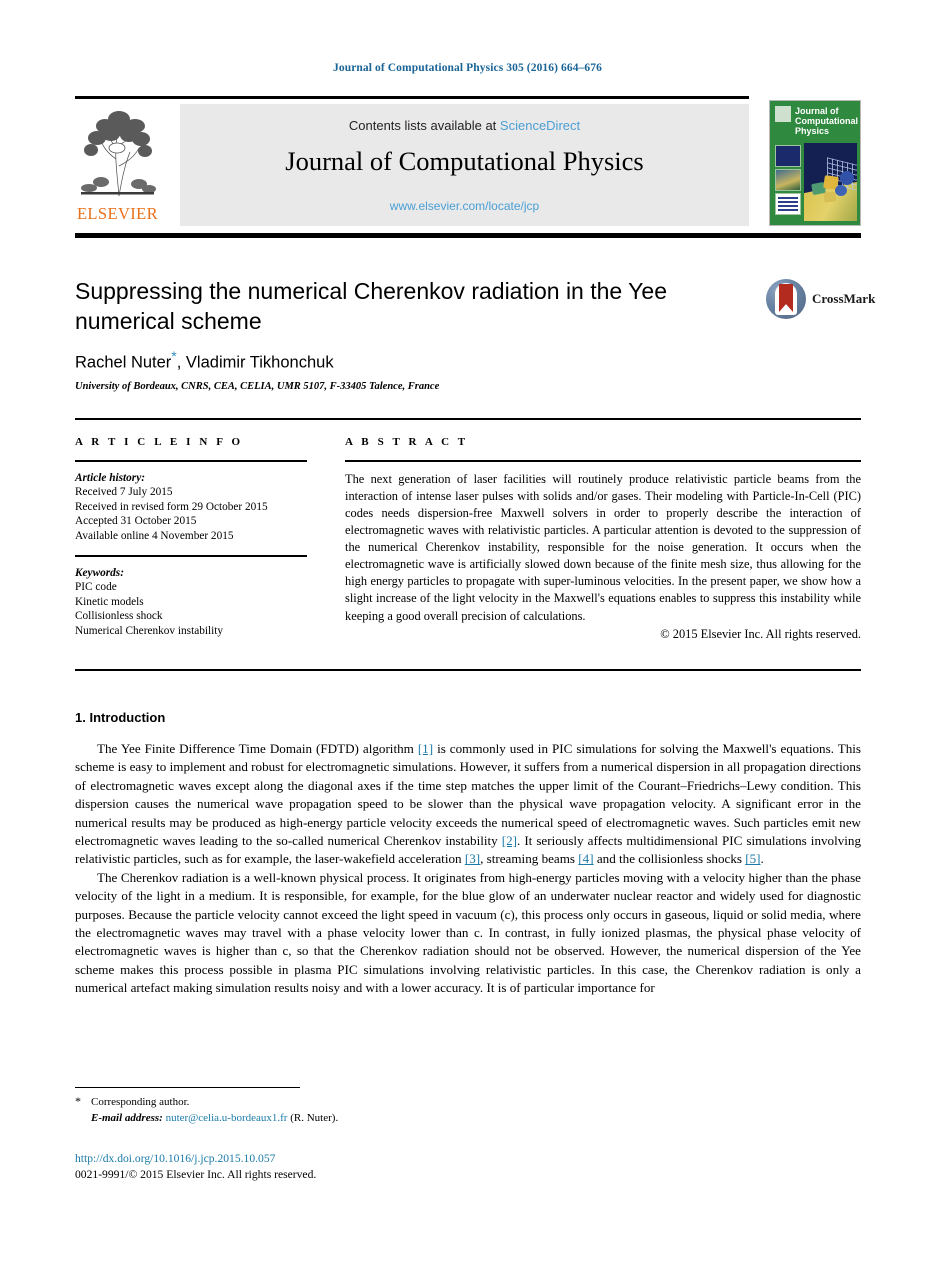  What do you see at coordinates (783, 114) in the screenshot?
I see `cover-publisher-badge` at bounding box center [783, 114].